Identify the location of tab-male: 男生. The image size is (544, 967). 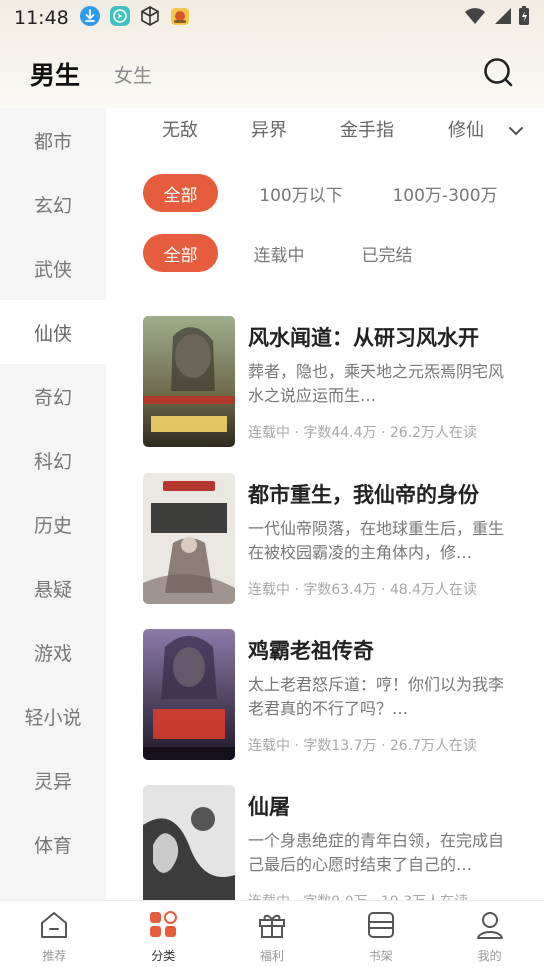
(55, 74).